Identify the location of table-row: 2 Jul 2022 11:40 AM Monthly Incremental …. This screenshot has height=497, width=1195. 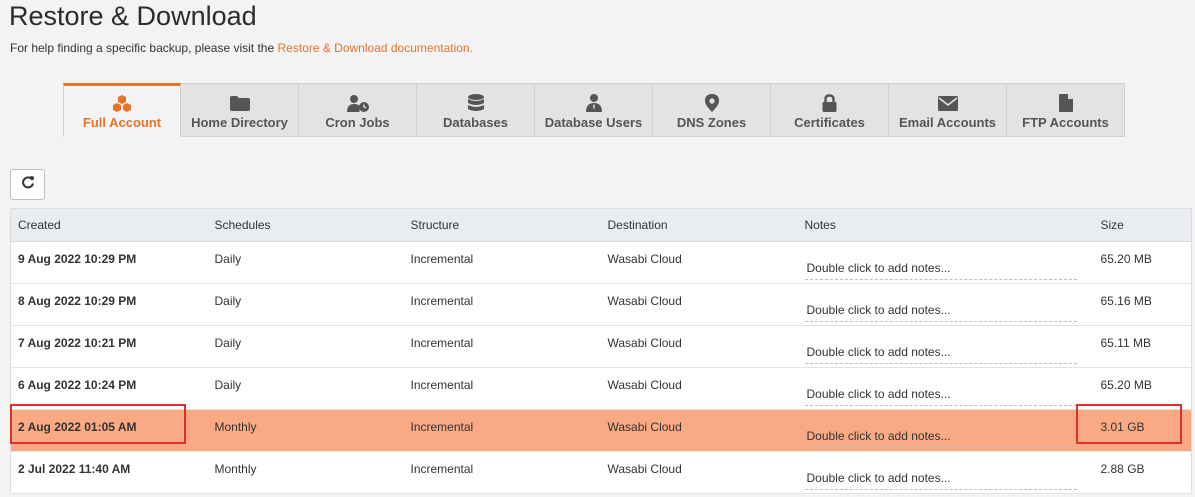
(601, 472).